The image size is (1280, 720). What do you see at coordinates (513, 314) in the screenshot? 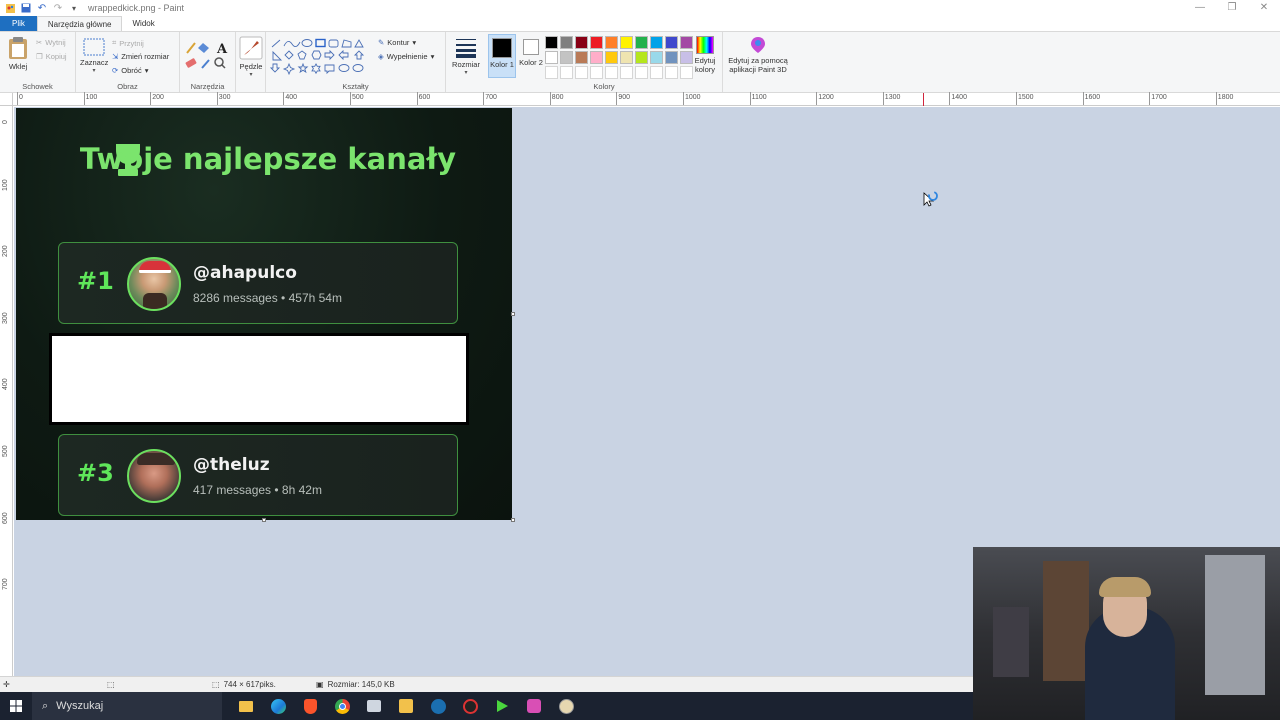
I see `resize-handle-right` at bounding box center [513, 314].